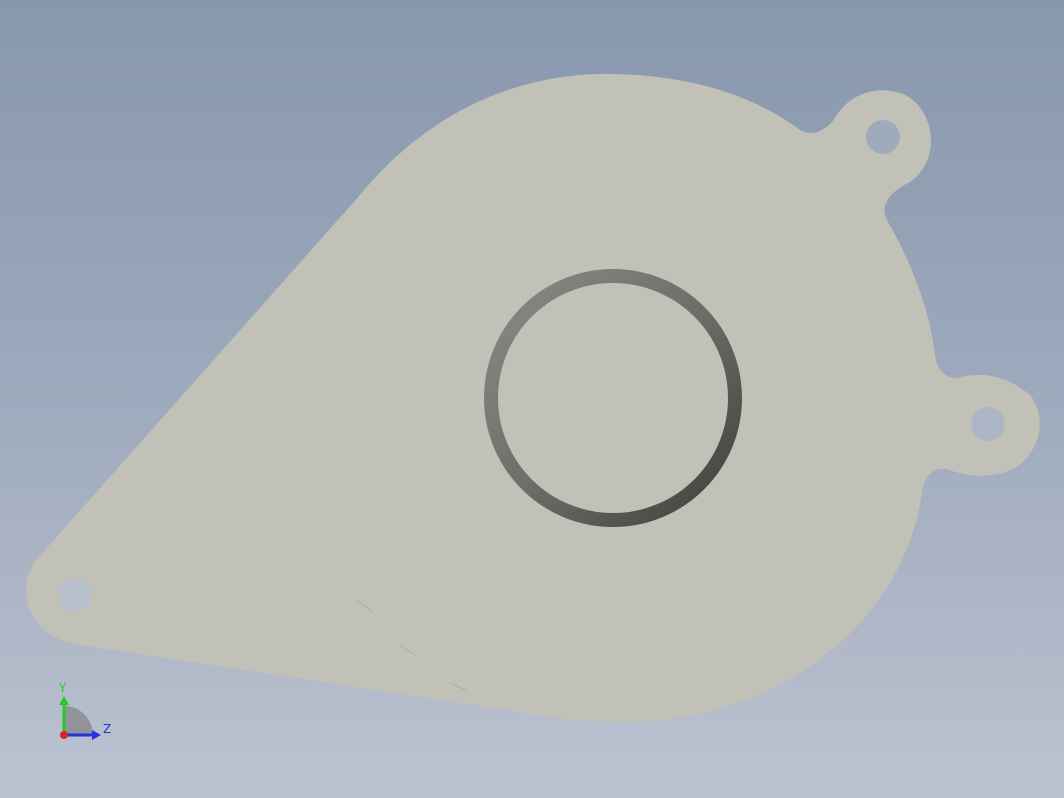 The image size is (1064, 798). What do you see at coordinates (64, 735) in the screenshot?
I see `x-axis-dot` at bounding box center [64, 735].